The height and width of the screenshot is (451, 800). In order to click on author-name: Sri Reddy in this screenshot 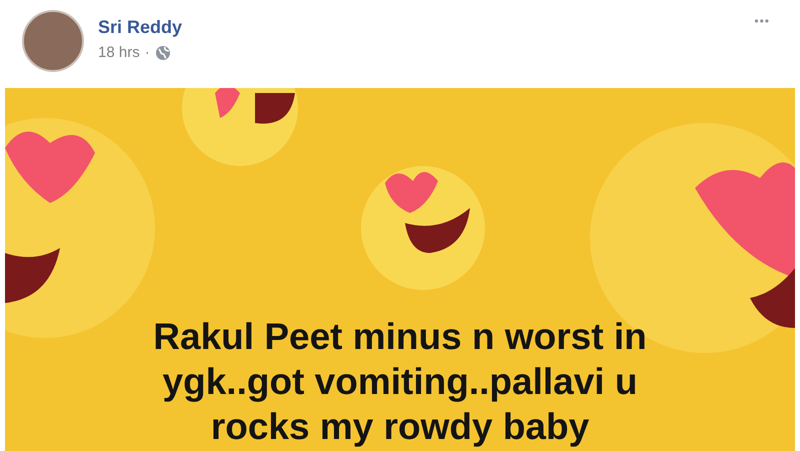, I will do `click(140, 27)`.